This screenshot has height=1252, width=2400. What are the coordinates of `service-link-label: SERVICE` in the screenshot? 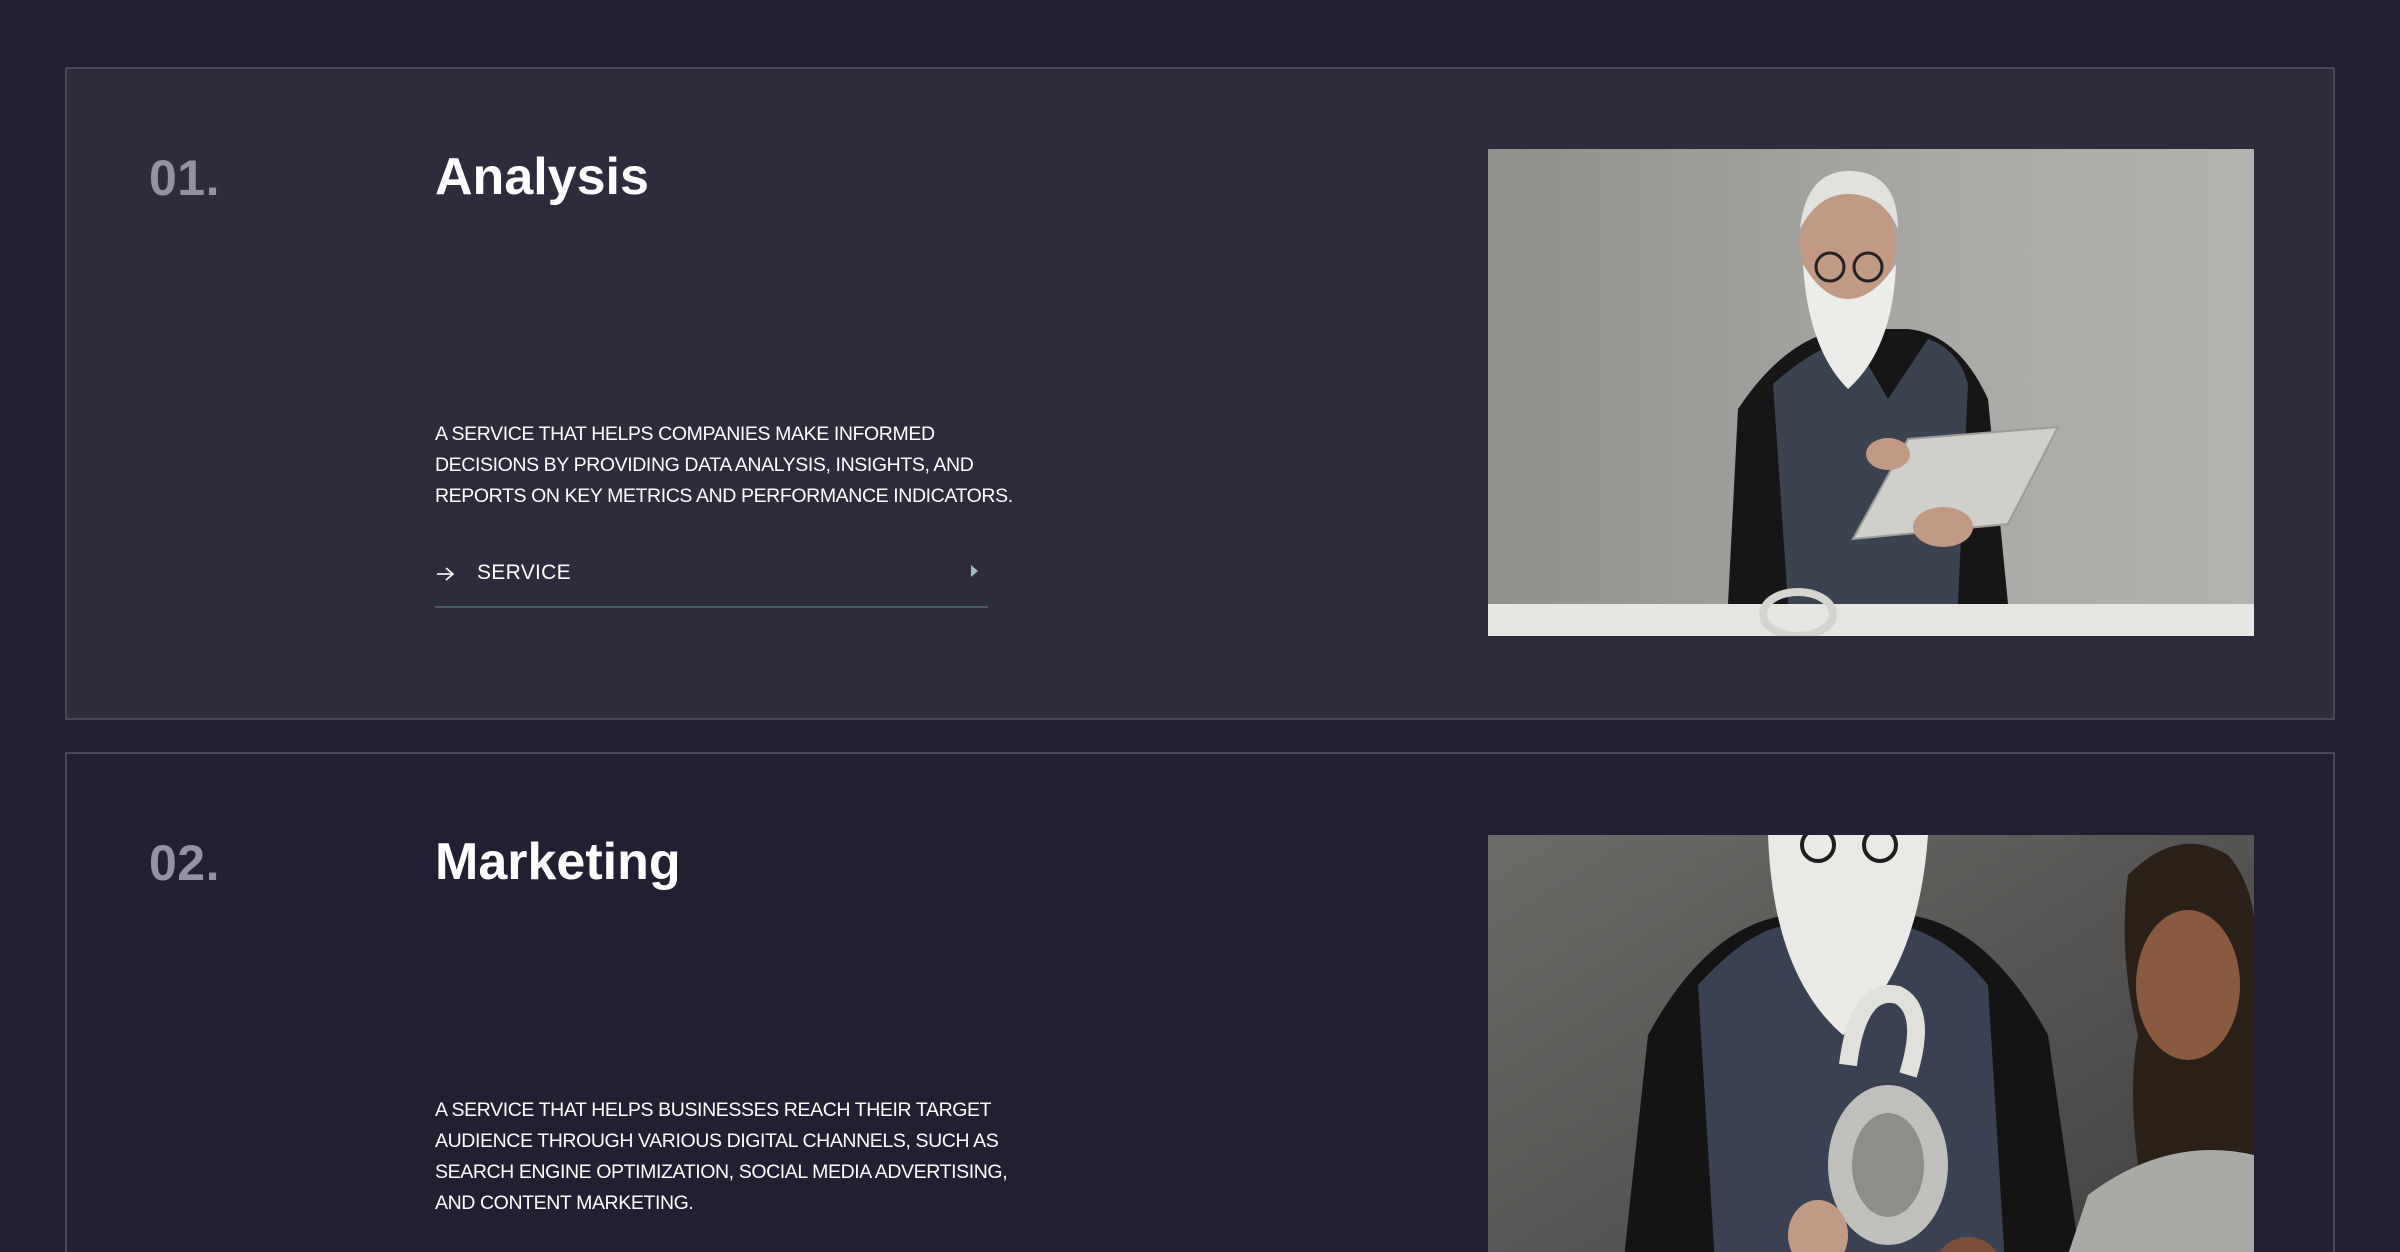 It's located at (524, 572).